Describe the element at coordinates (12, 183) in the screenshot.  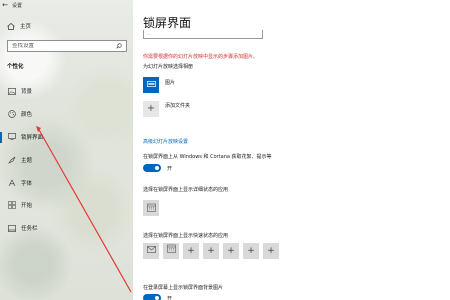
I see `font-icon` at that location.